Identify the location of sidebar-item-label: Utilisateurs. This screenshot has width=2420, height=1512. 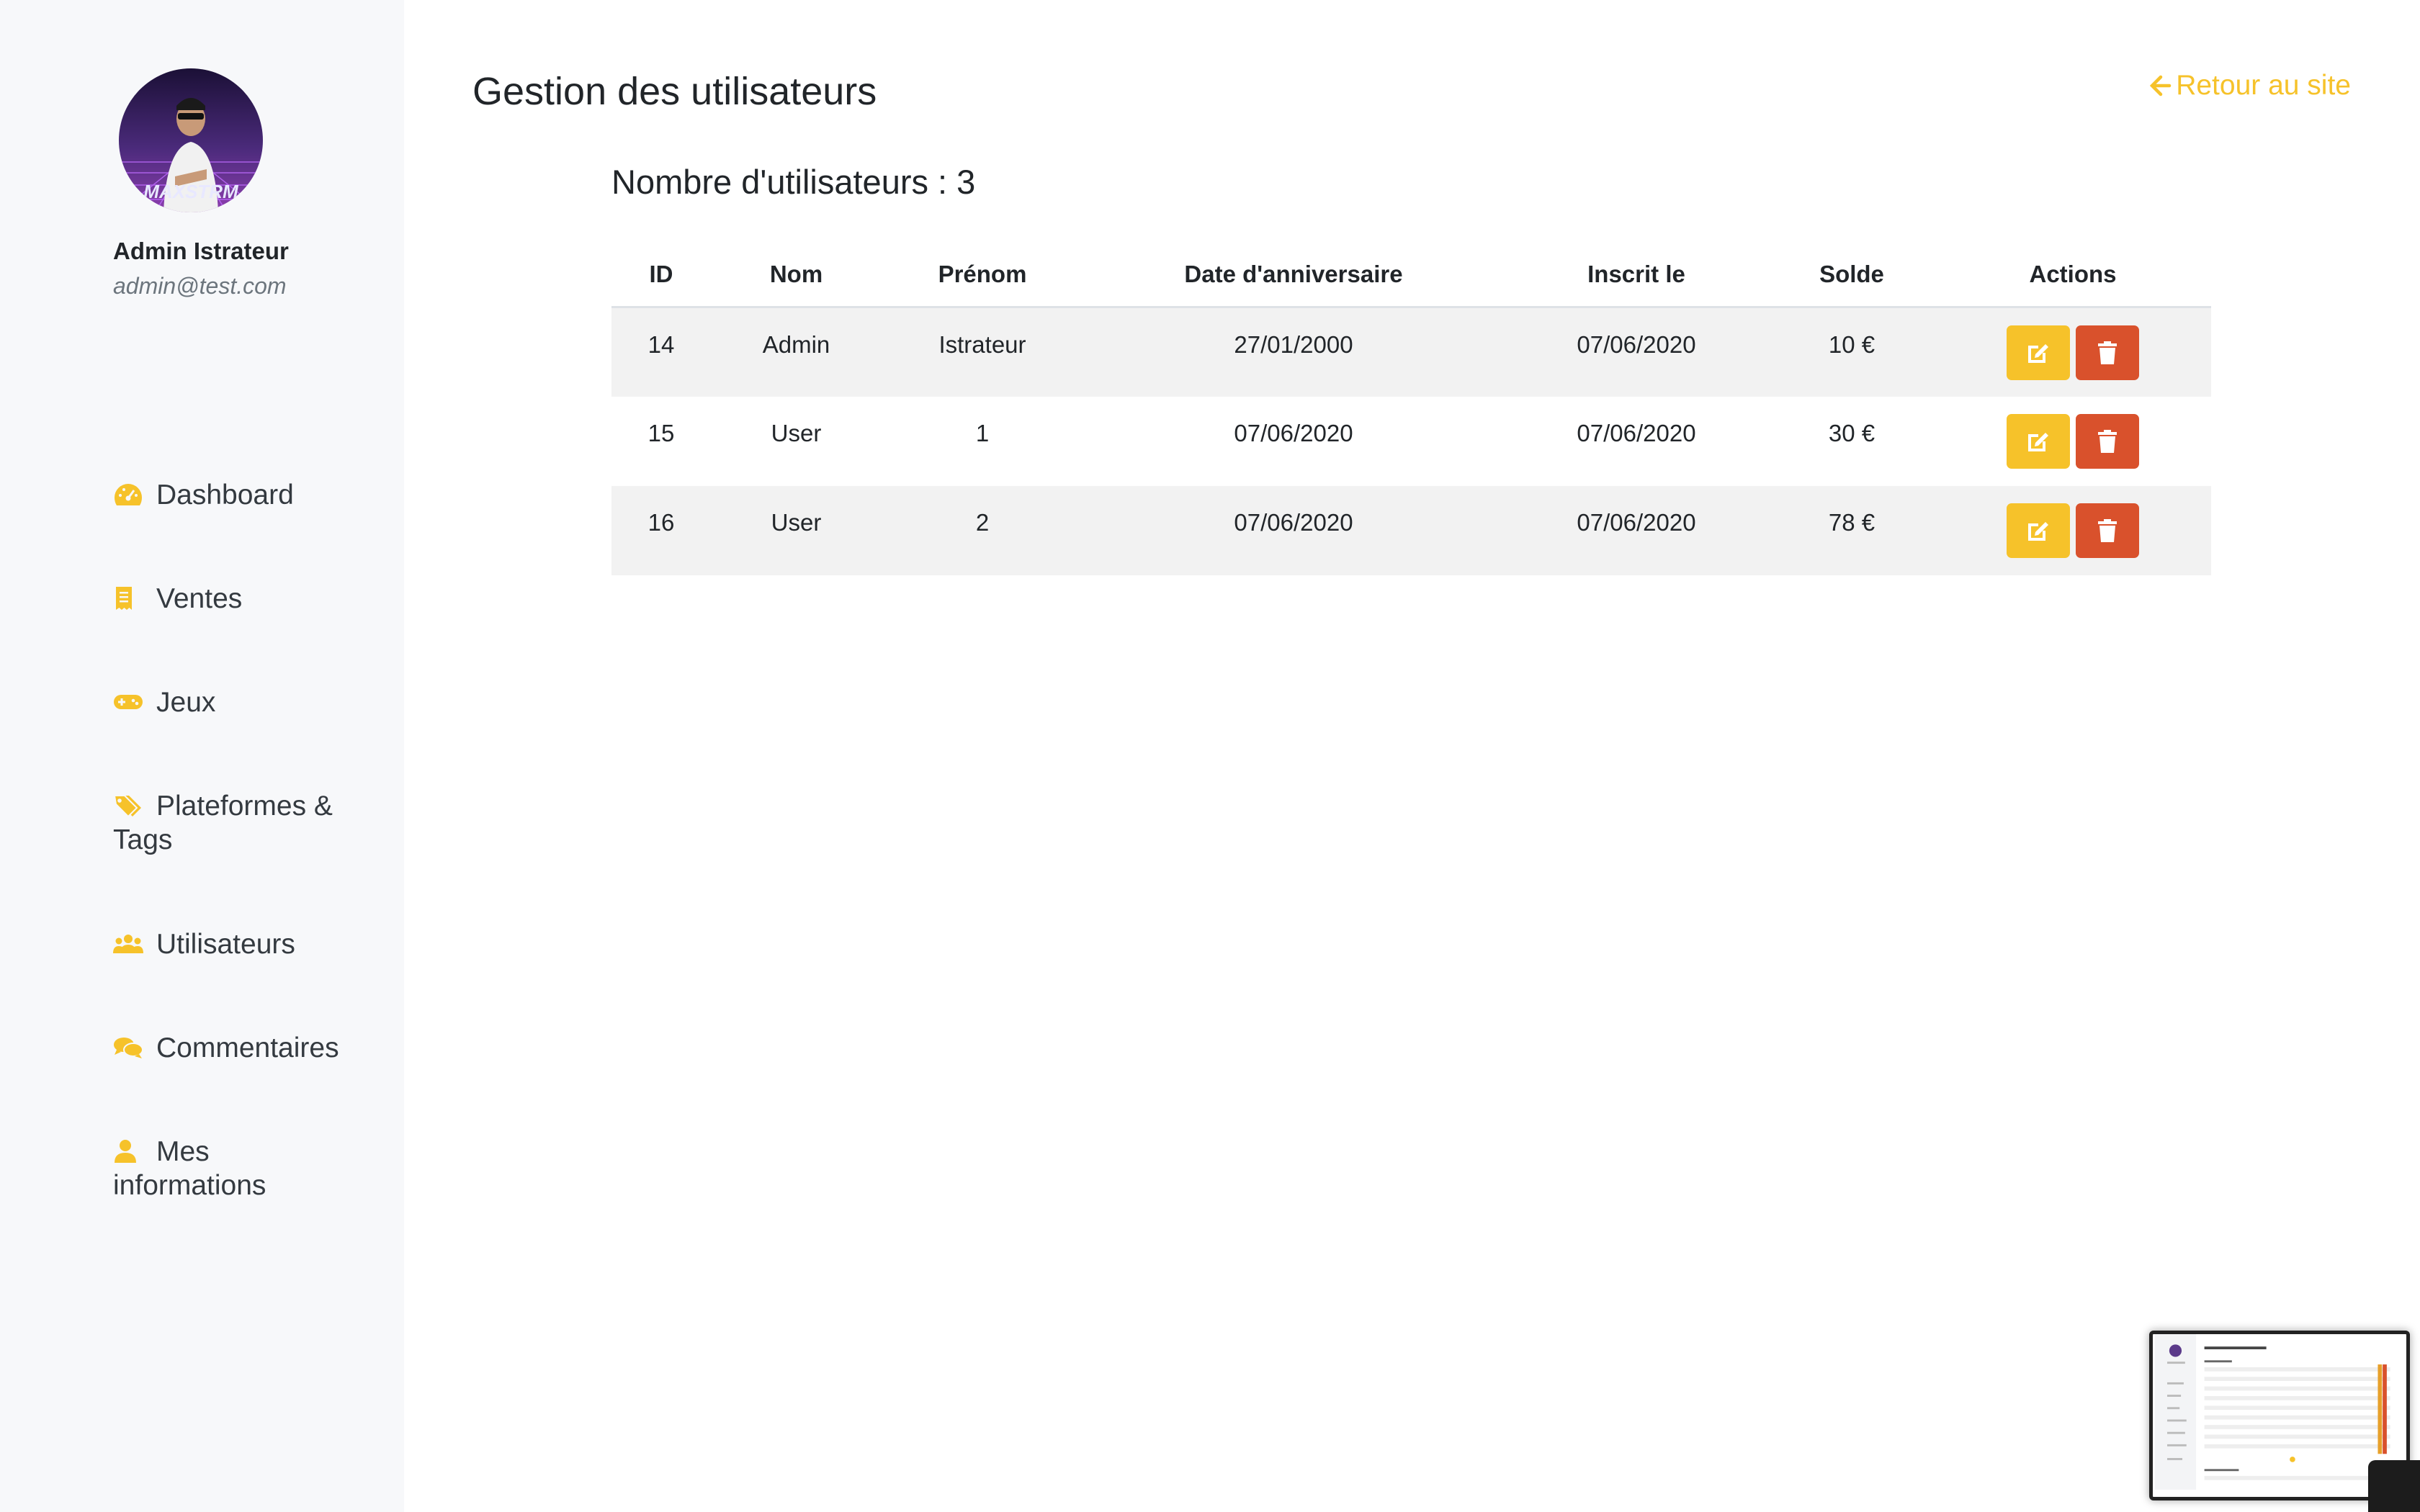
(226, 944).